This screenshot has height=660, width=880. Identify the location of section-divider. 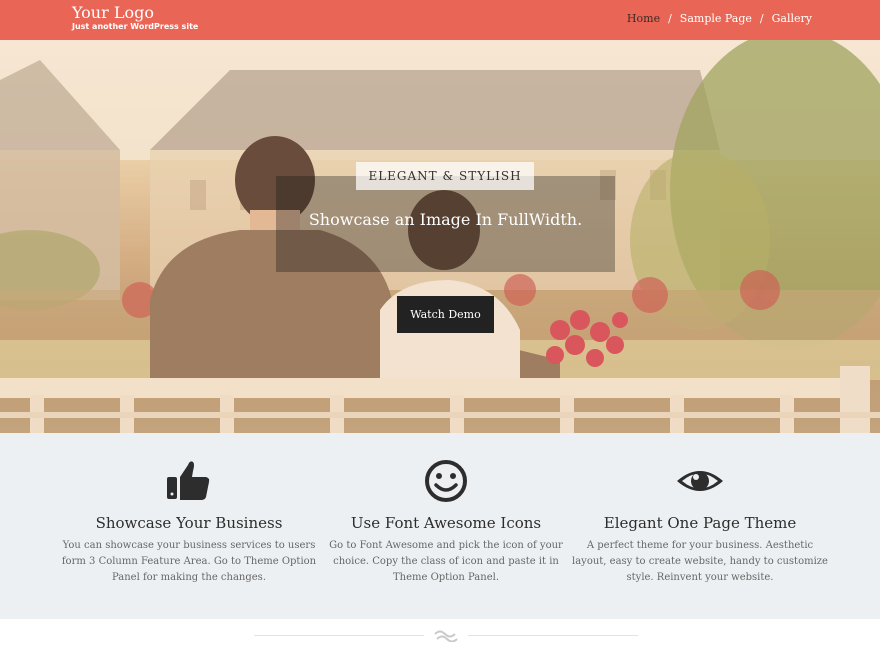
(446, 635).